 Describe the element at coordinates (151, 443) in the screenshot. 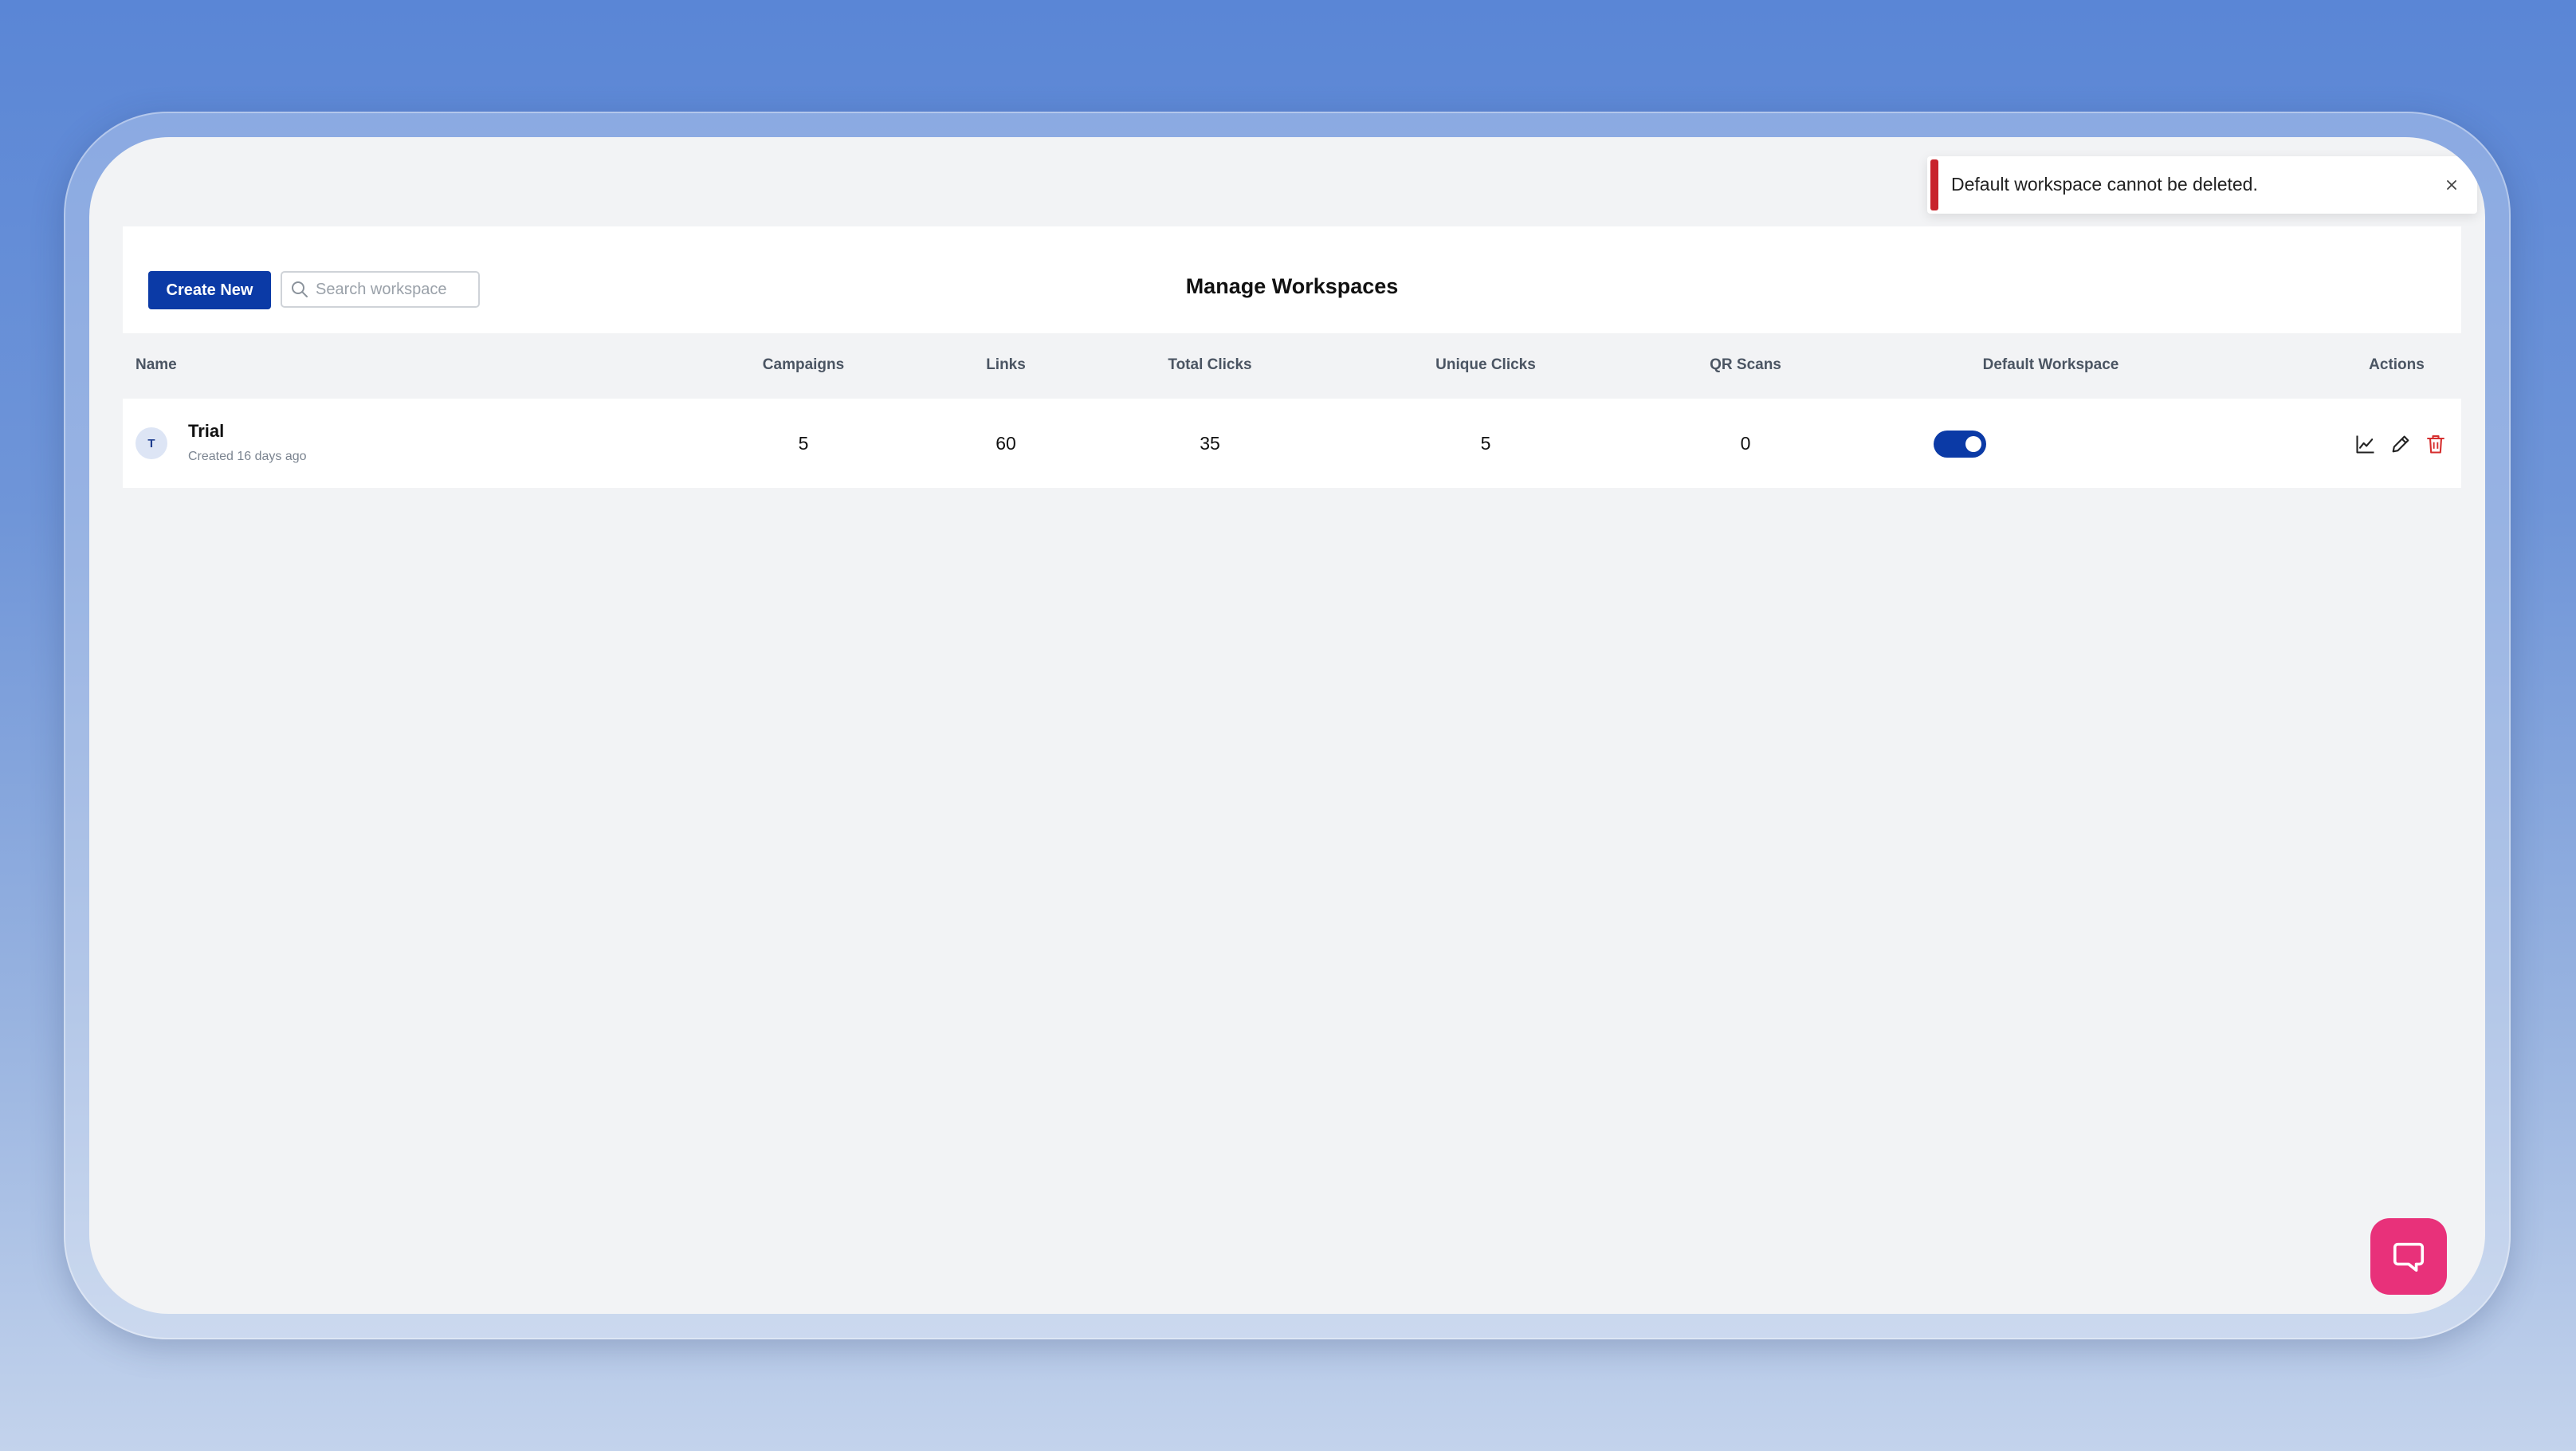

I see `avatar: T` at that location.